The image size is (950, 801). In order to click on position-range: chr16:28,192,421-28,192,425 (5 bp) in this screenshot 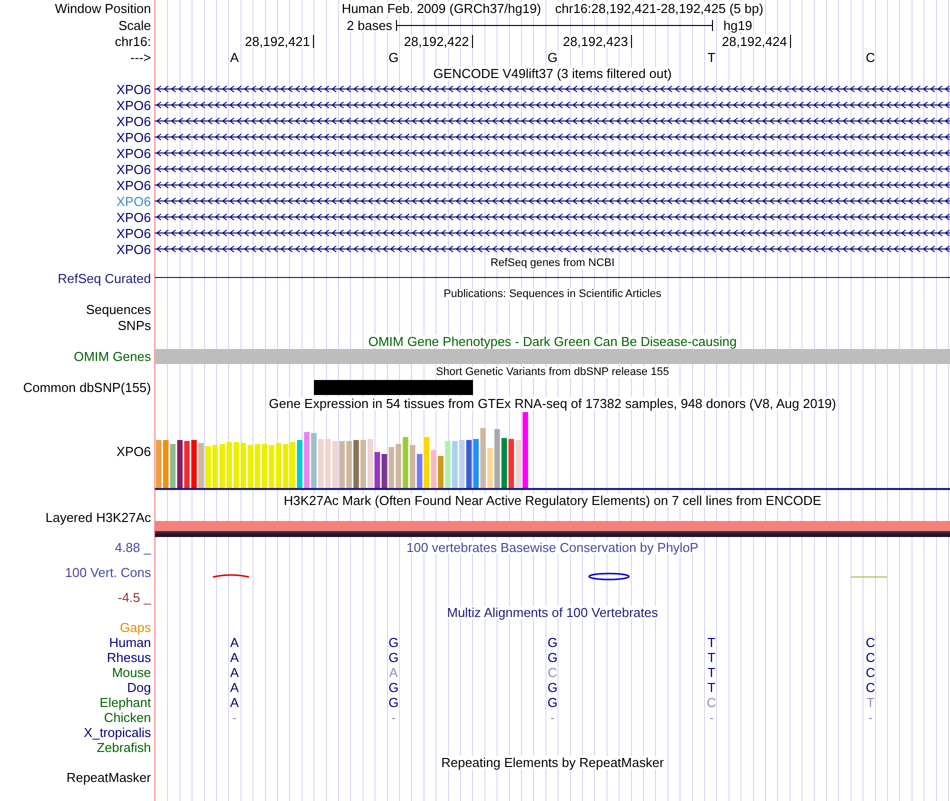, I will do `click(659, 8)`.